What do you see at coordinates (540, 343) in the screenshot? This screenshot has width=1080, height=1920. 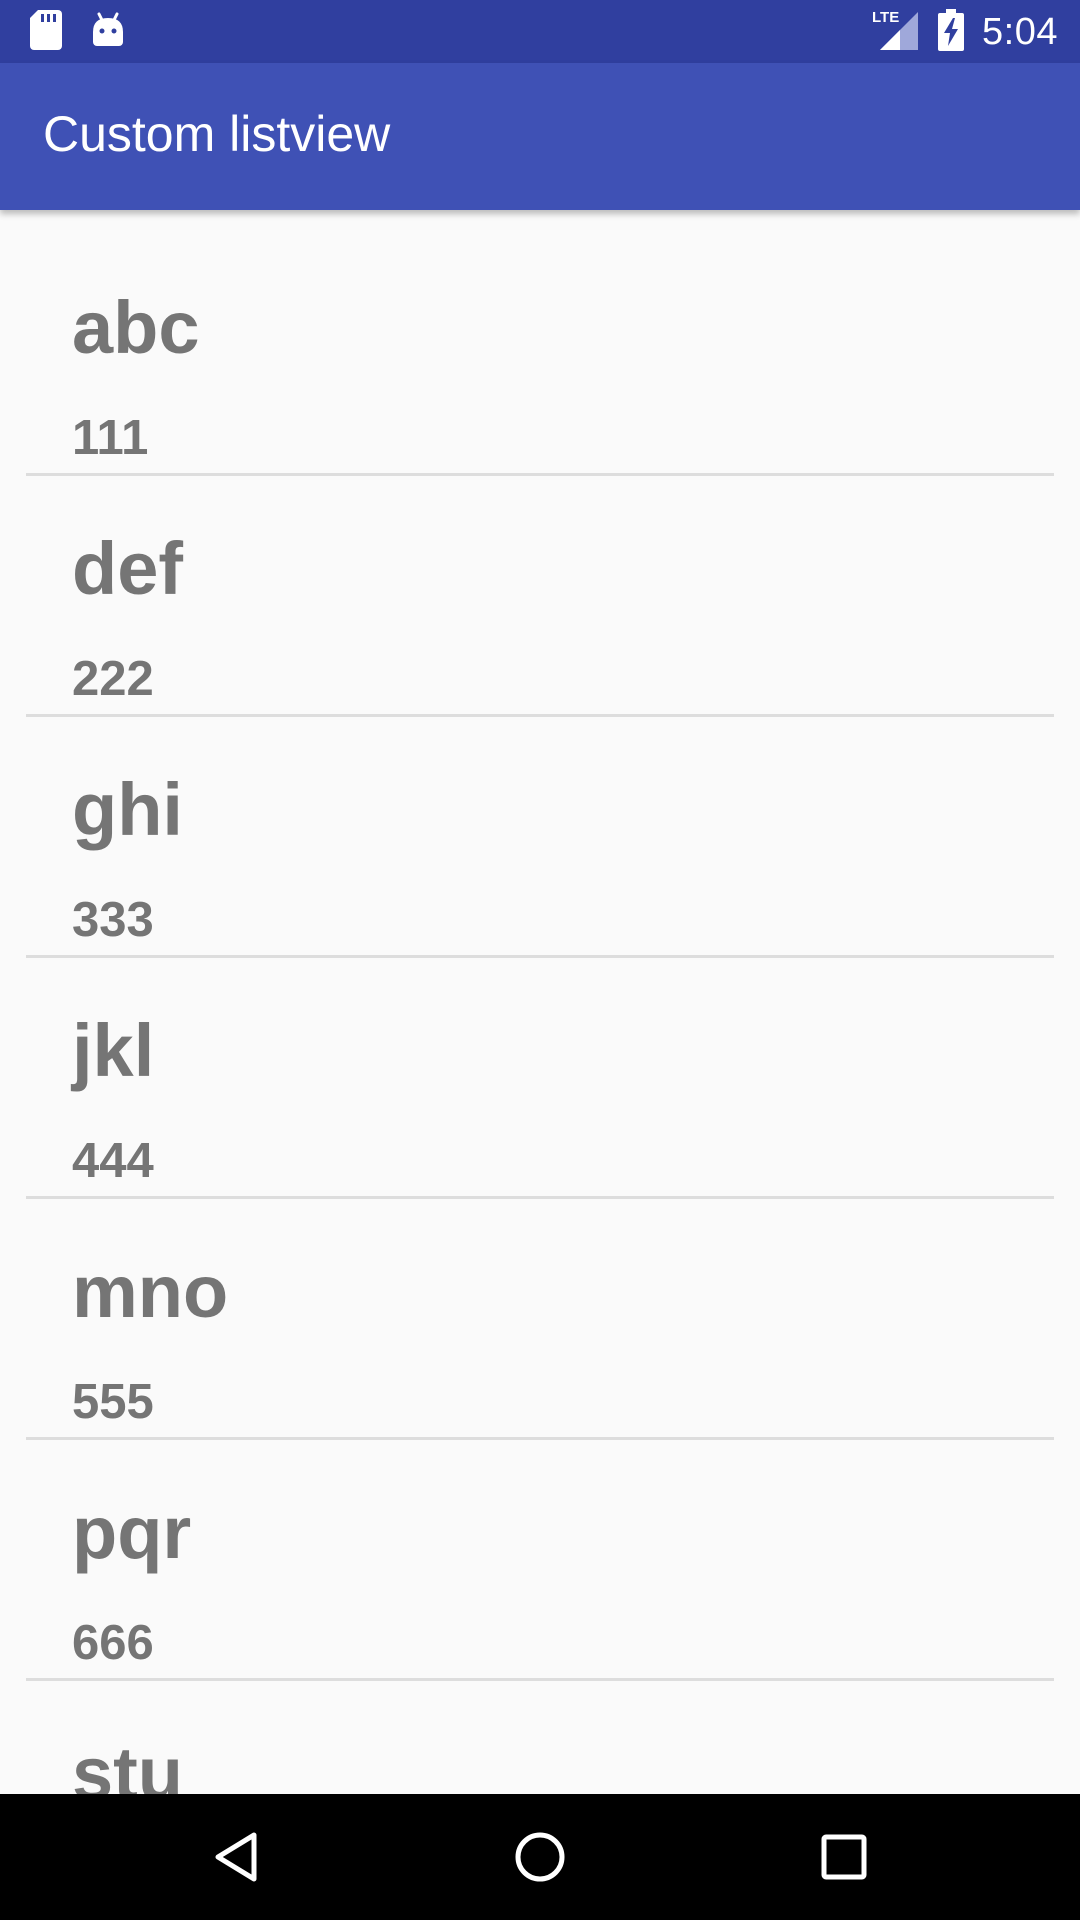 I see `list-item: abc 111` at bounding box center [540, 343].